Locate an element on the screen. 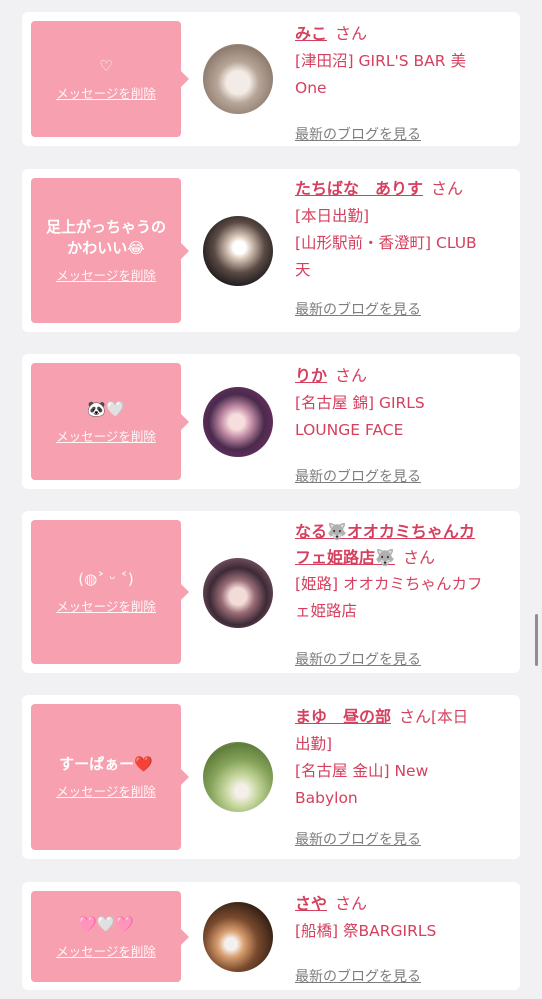 Image resolution: width=542 pixels, height=999 pixels. shop-line: 天 is located at coordinates (303, 270).